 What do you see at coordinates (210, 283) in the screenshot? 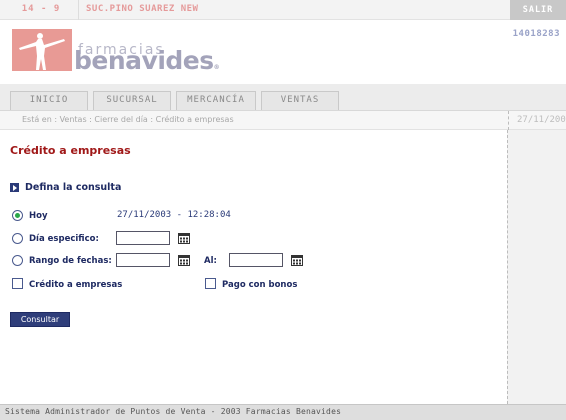
I see `bonus-checkbox` at bounding box center [210, 283].